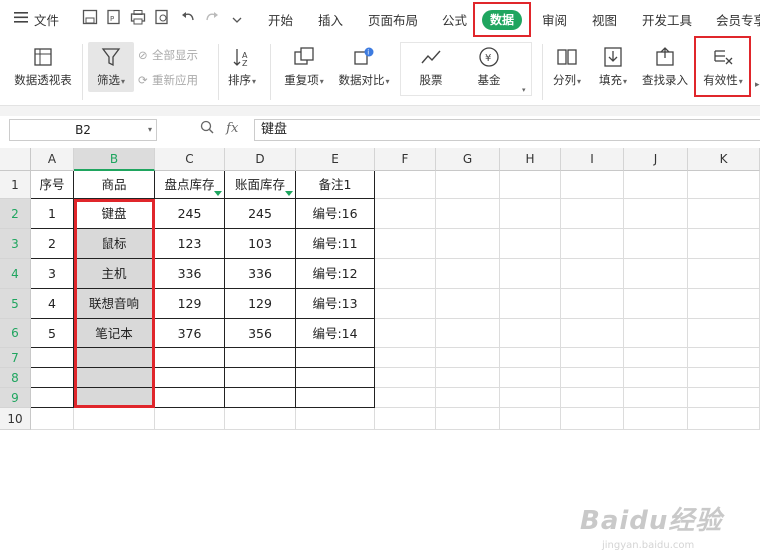 The width and height of the screenshot is (760, 551). Describe the element at coordinates (335, 333) in the screenshot. I see `table-cell: 编号:14` at that location.